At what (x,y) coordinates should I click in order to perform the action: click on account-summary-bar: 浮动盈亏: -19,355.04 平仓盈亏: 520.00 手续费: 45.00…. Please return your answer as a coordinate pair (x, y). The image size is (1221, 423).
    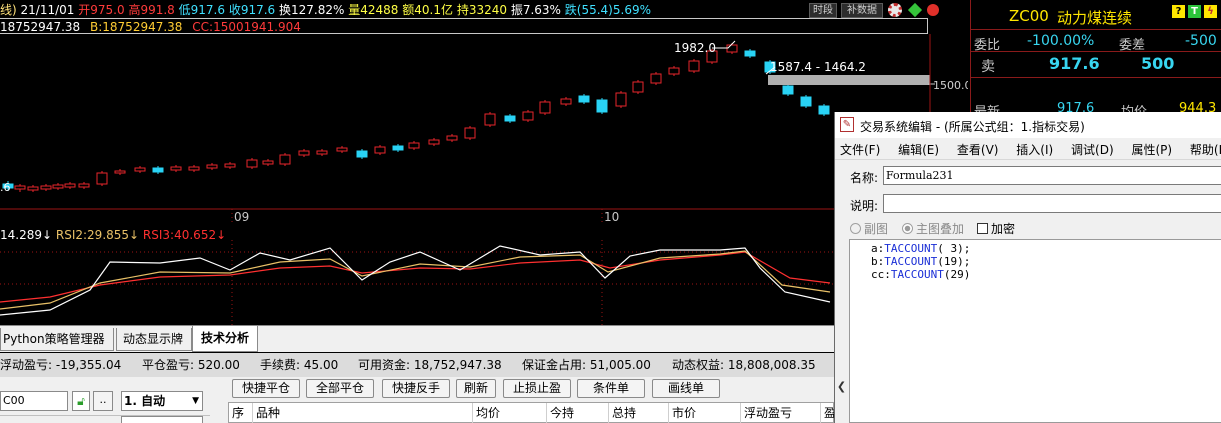
    Looking at the image, I should click on (417, 365).